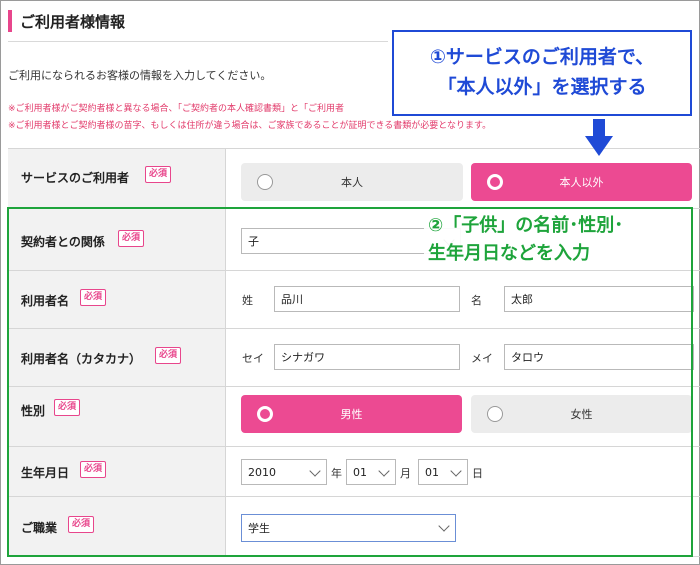  Describe the element at coordinates (495, 182) in the screenshot. I see `radio-selected-icon` at that location.